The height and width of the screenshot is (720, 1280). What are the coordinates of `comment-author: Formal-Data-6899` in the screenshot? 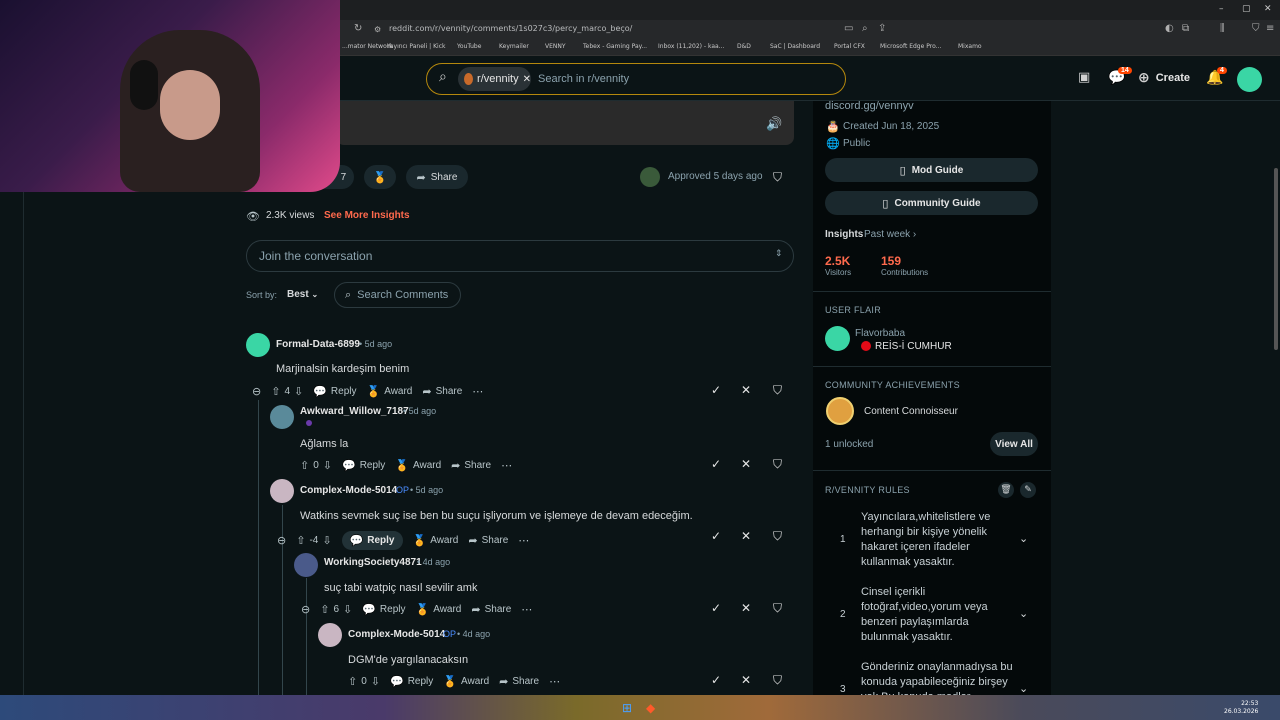 It's located at (318, 344).